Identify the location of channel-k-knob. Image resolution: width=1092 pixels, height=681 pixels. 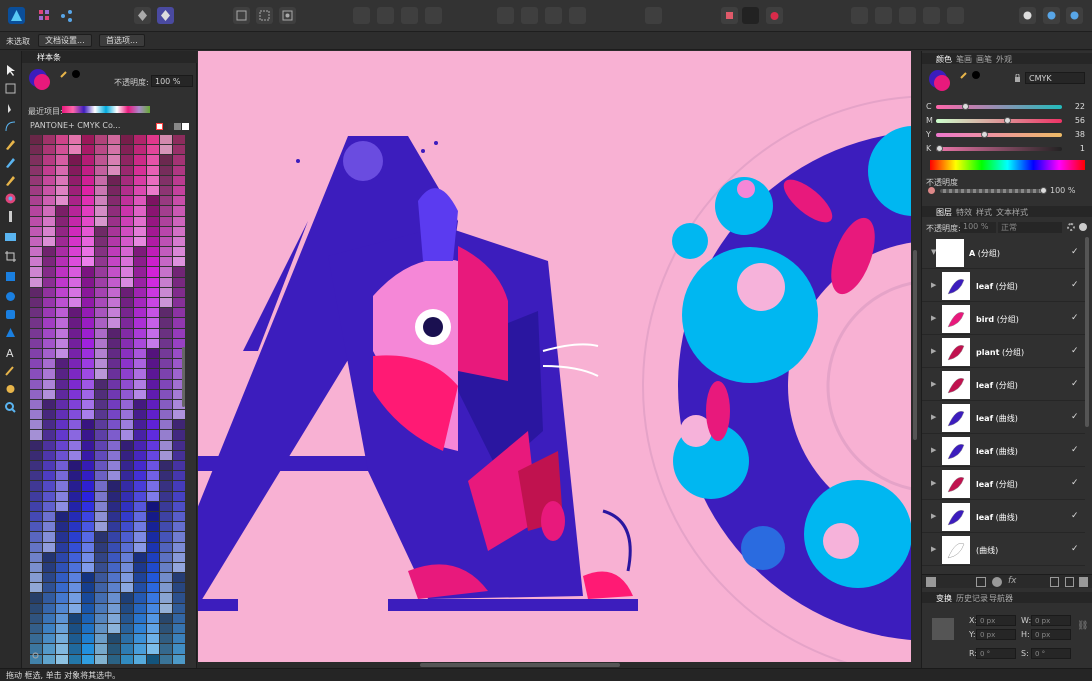
(939, 148).